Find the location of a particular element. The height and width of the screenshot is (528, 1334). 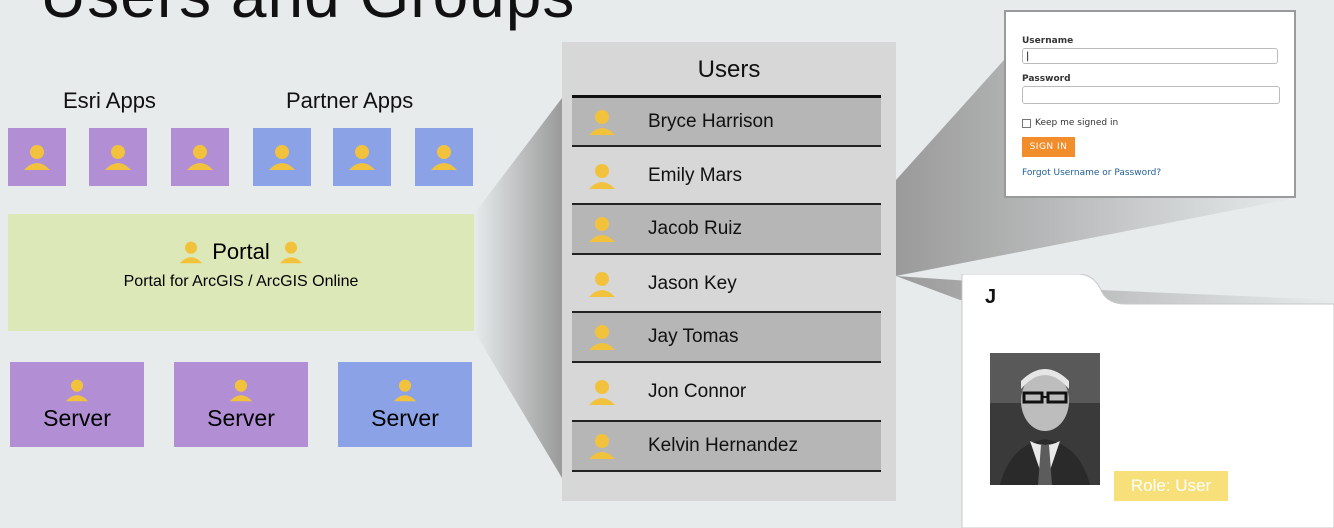

user-row: Jon Connor is located at coordinates (726, 392).